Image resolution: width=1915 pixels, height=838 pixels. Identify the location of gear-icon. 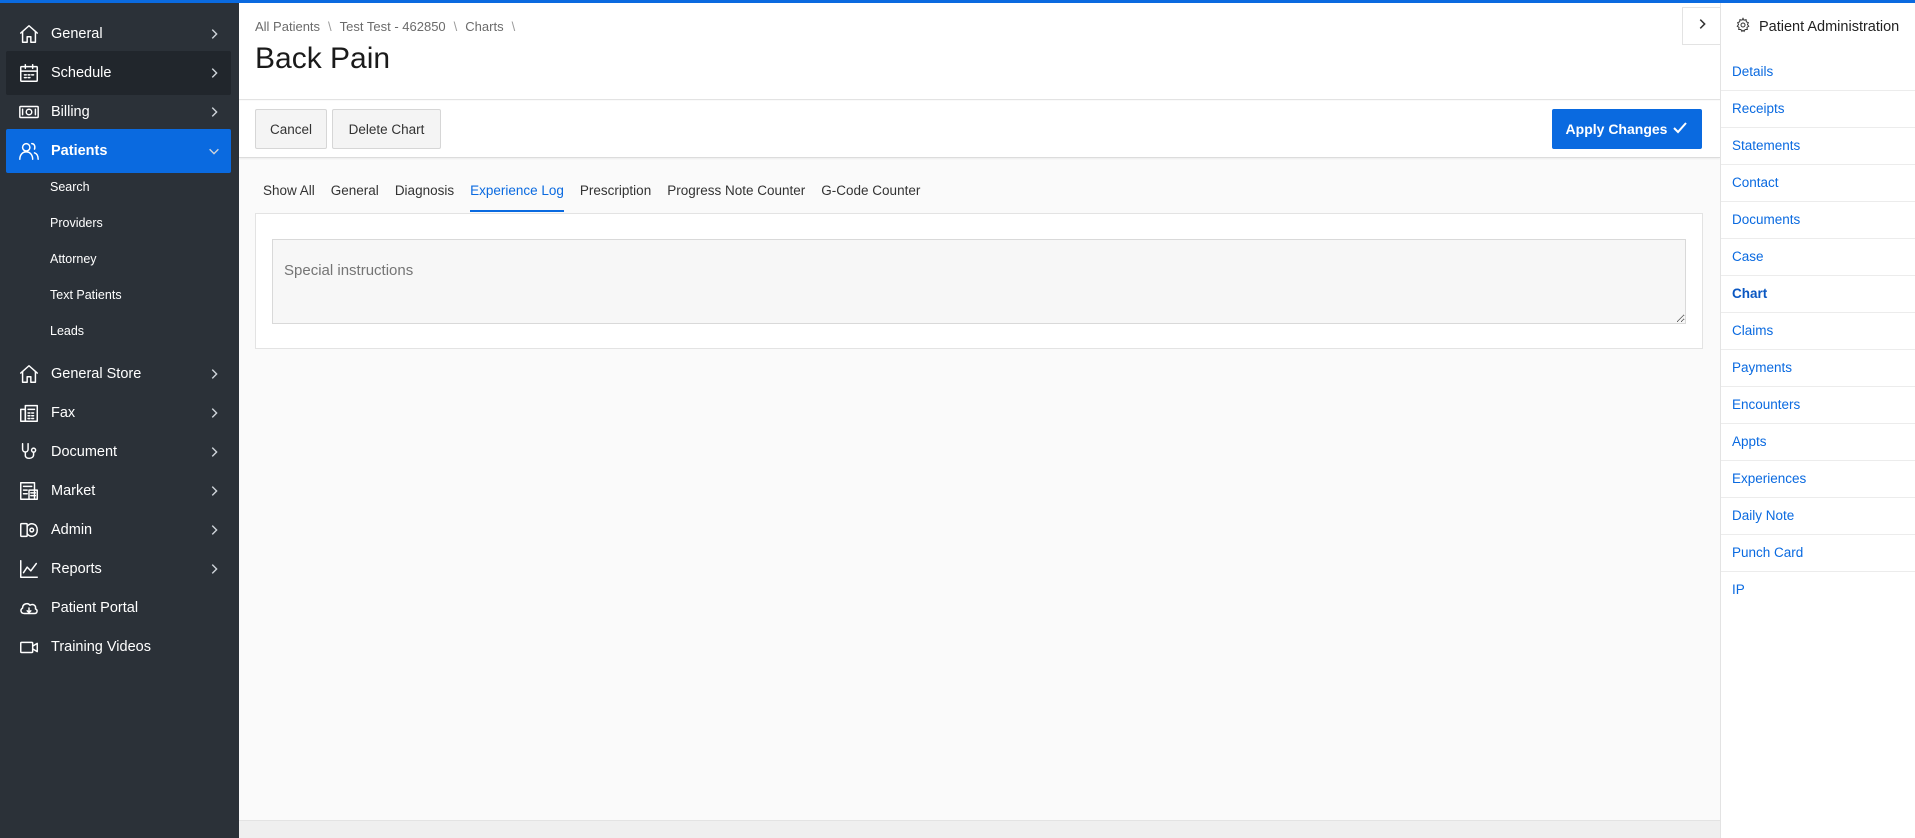
(1747, 27).